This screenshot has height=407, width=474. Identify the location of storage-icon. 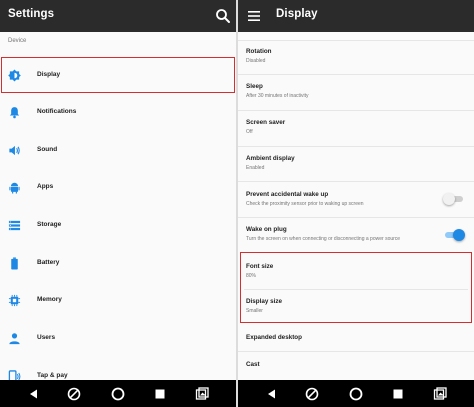
(14, 225).